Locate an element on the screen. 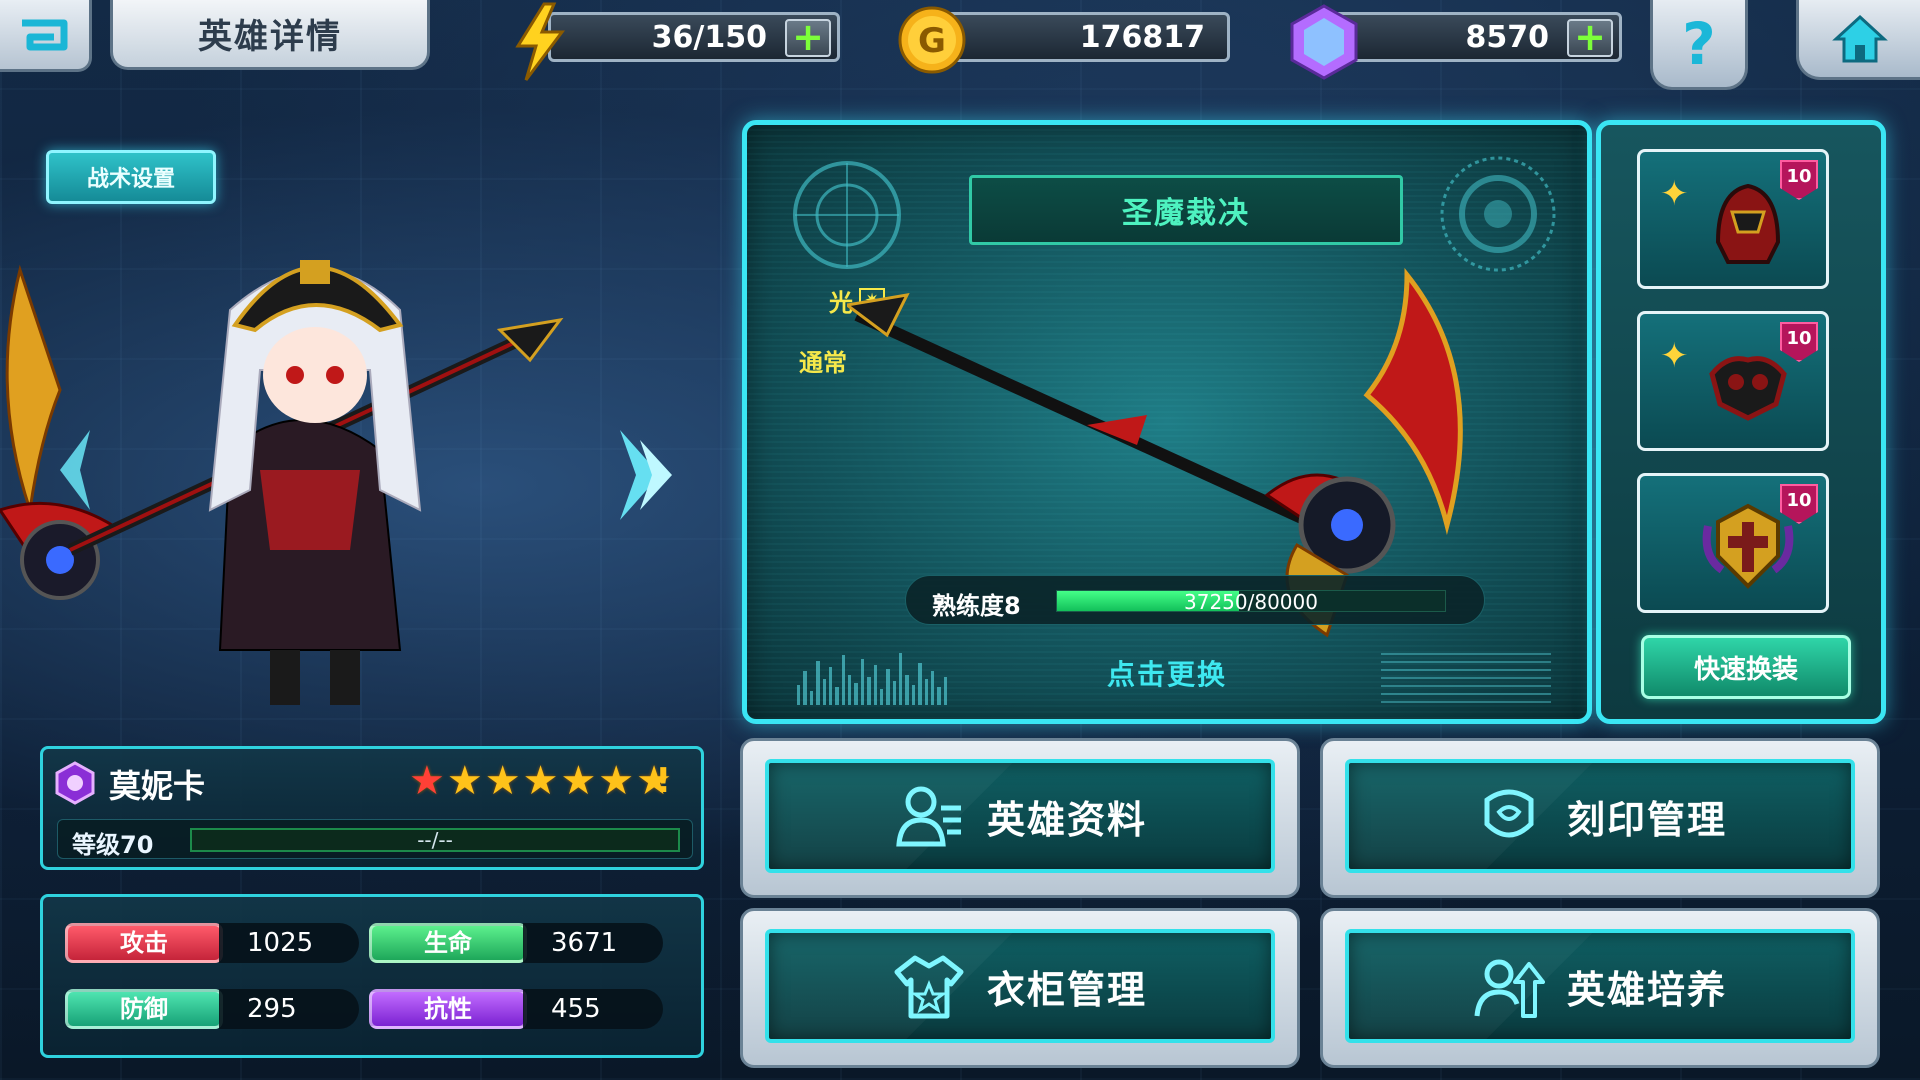 The height and width of the screenshot is (1080, 1920). wardrobe-icon is located at coordinates (929, 987).